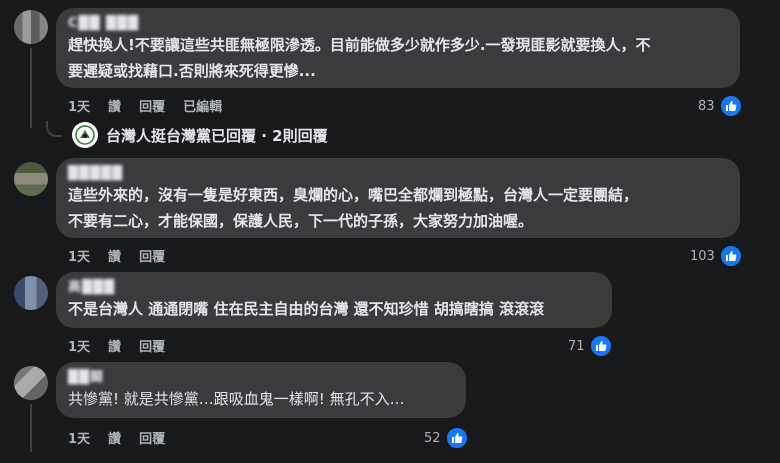 The image size is (780, 463). Describe the element at coordinates (54, 129) in the screenshot. I see `thread-connector` at that location.